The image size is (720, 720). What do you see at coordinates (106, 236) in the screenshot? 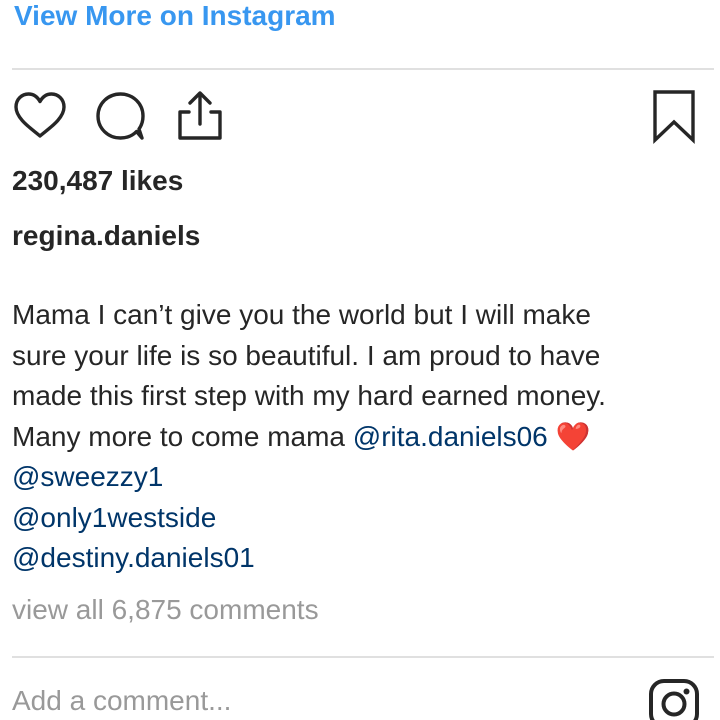
I see `post-username: regina.daniels` at bounding box center [106, 236].